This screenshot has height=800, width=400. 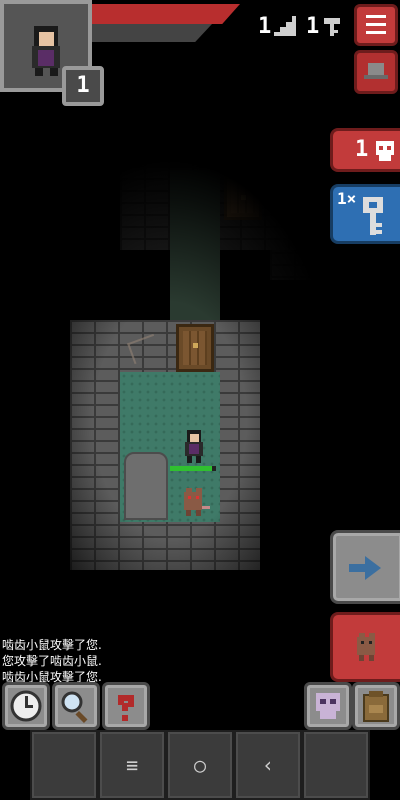 I want to click on arrow-right-icon, so click(x=365, y=568).